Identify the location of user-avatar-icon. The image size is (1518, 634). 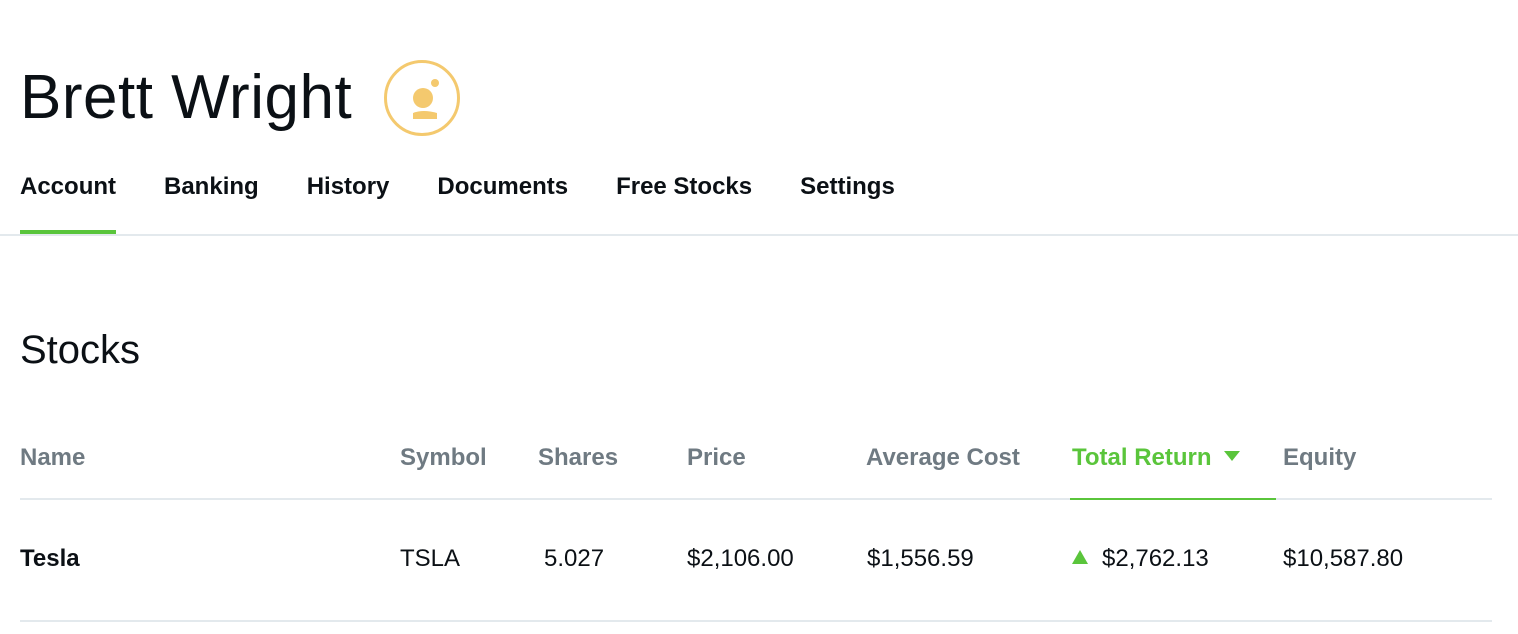
(422, 98).